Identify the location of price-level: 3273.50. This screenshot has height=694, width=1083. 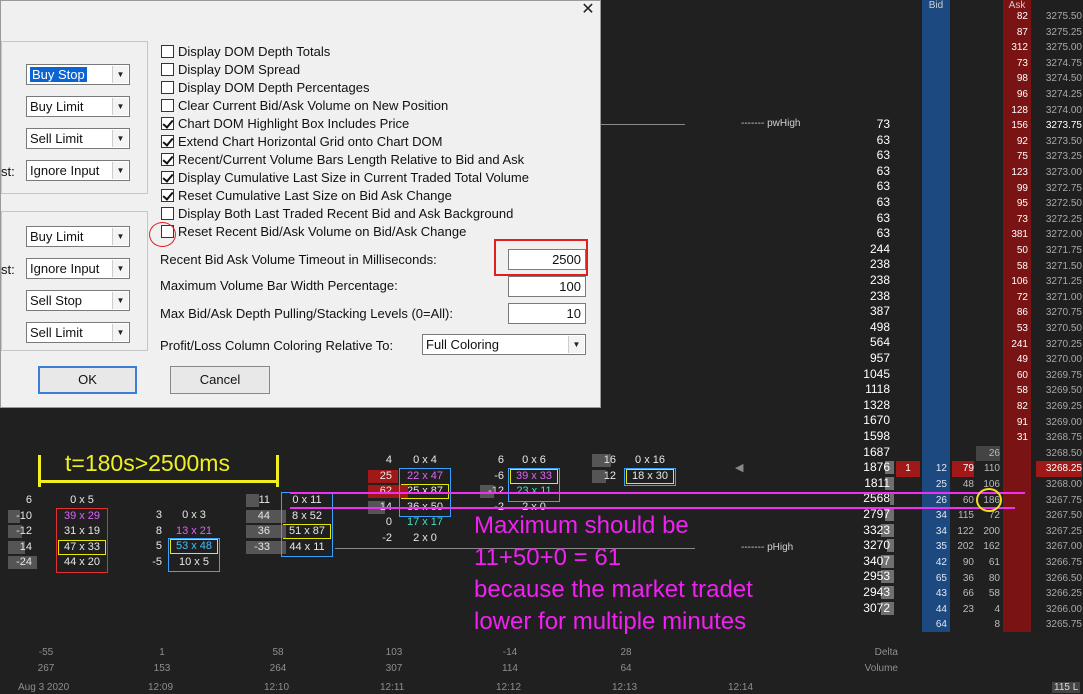
(1059, 142).